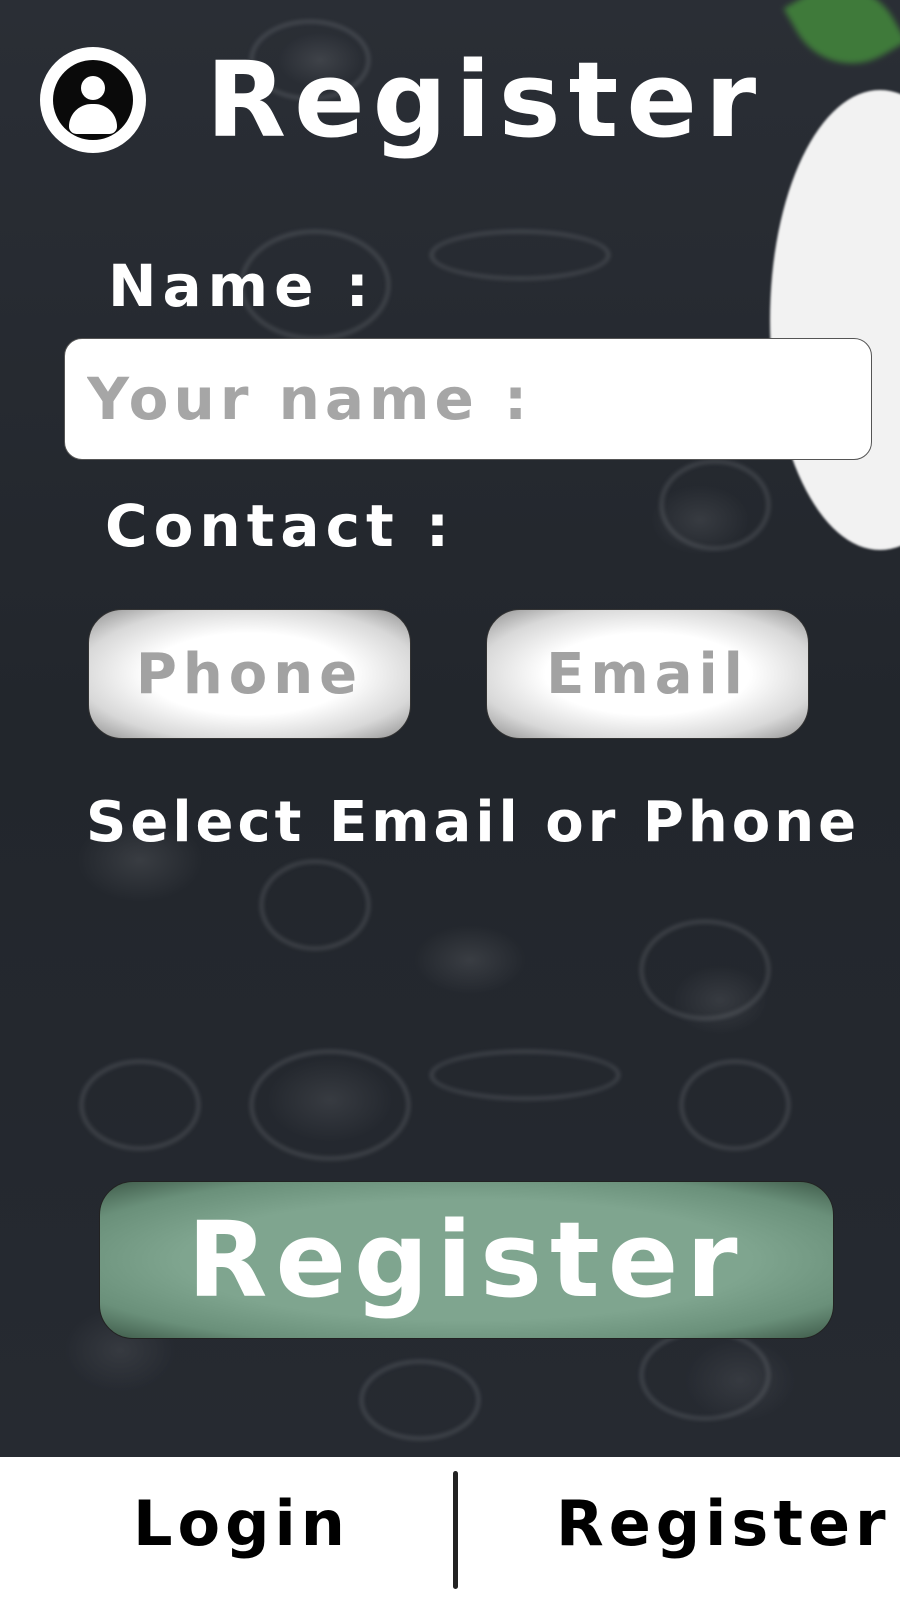  I want to click on header: Register, so click(402, 100).